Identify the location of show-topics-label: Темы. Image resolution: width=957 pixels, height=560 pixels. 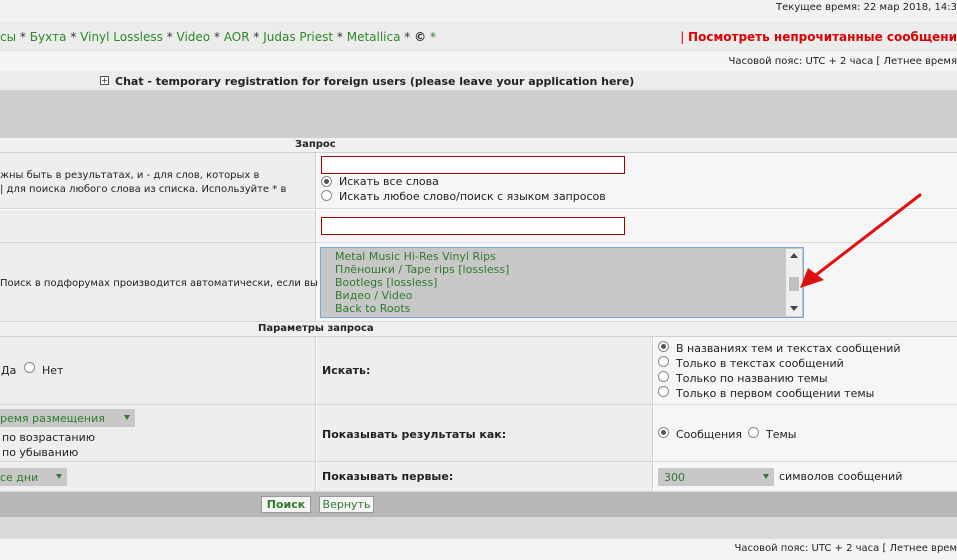
(781, 434).